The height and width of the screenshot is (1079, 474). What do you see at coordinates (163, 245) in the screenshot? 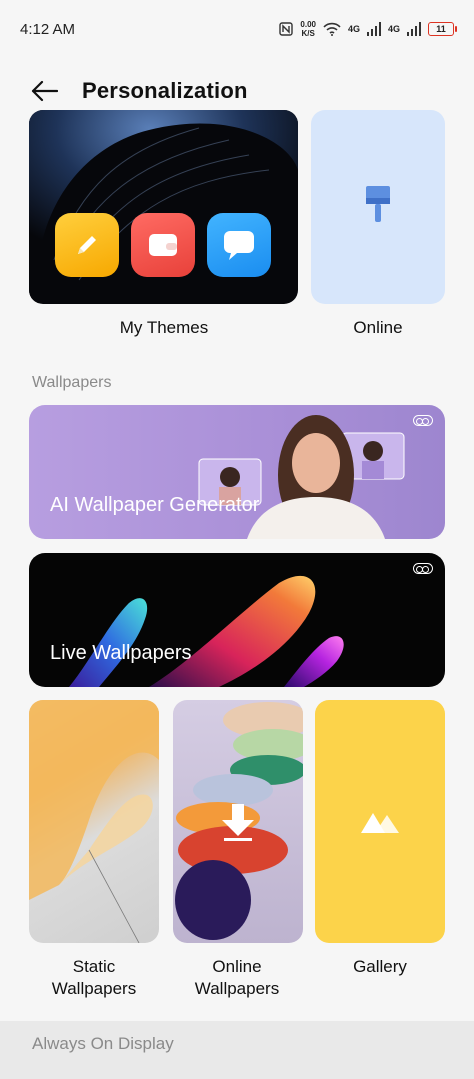
I see `wallet-icon` at bounding box center [163, 245].